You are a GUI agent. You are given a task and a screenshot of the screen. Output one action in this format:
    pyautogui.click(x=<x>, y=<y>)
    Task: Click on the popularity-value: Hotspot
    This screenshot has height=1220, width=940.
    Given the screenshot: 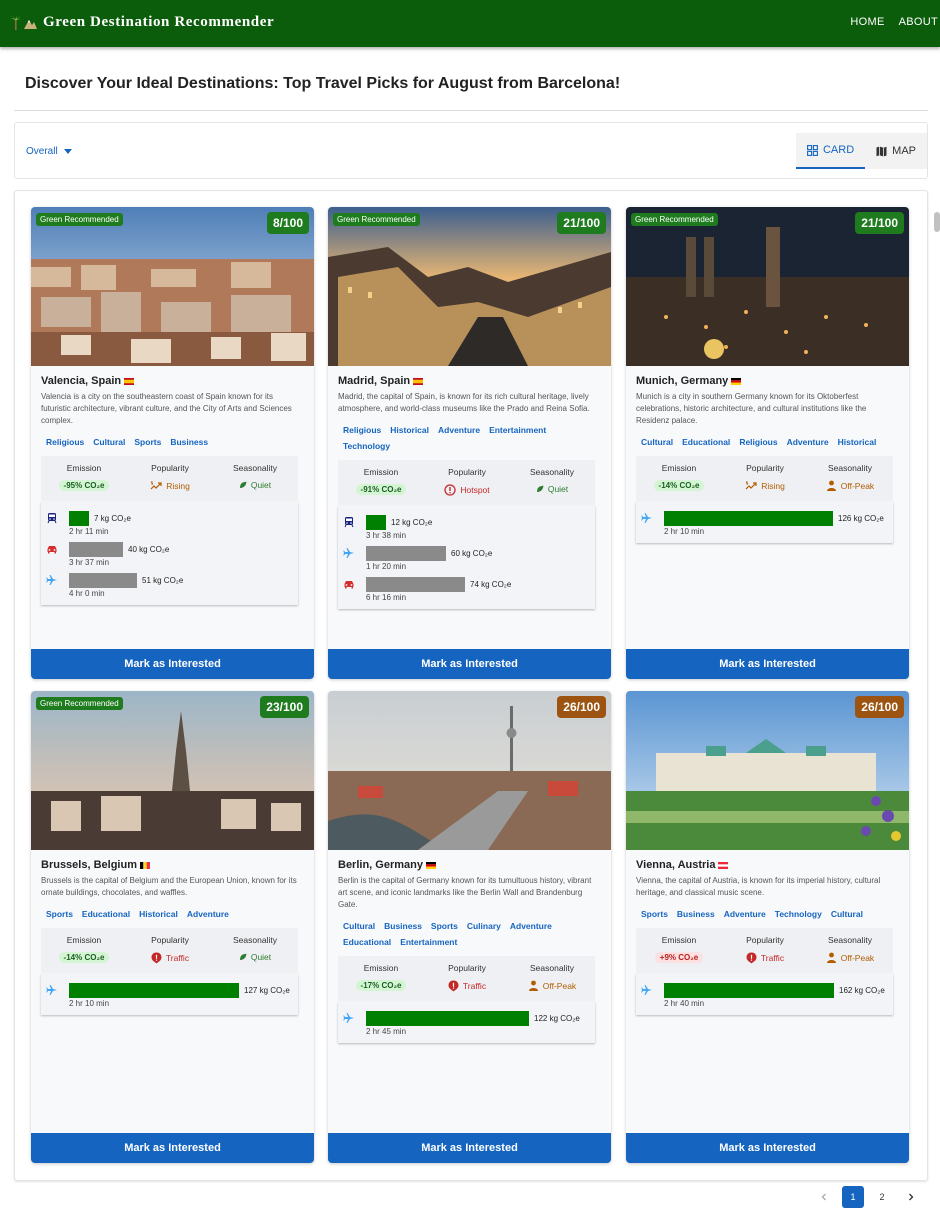 What is the action you would take?
    pyautogui.click(x=475, y=490)
    